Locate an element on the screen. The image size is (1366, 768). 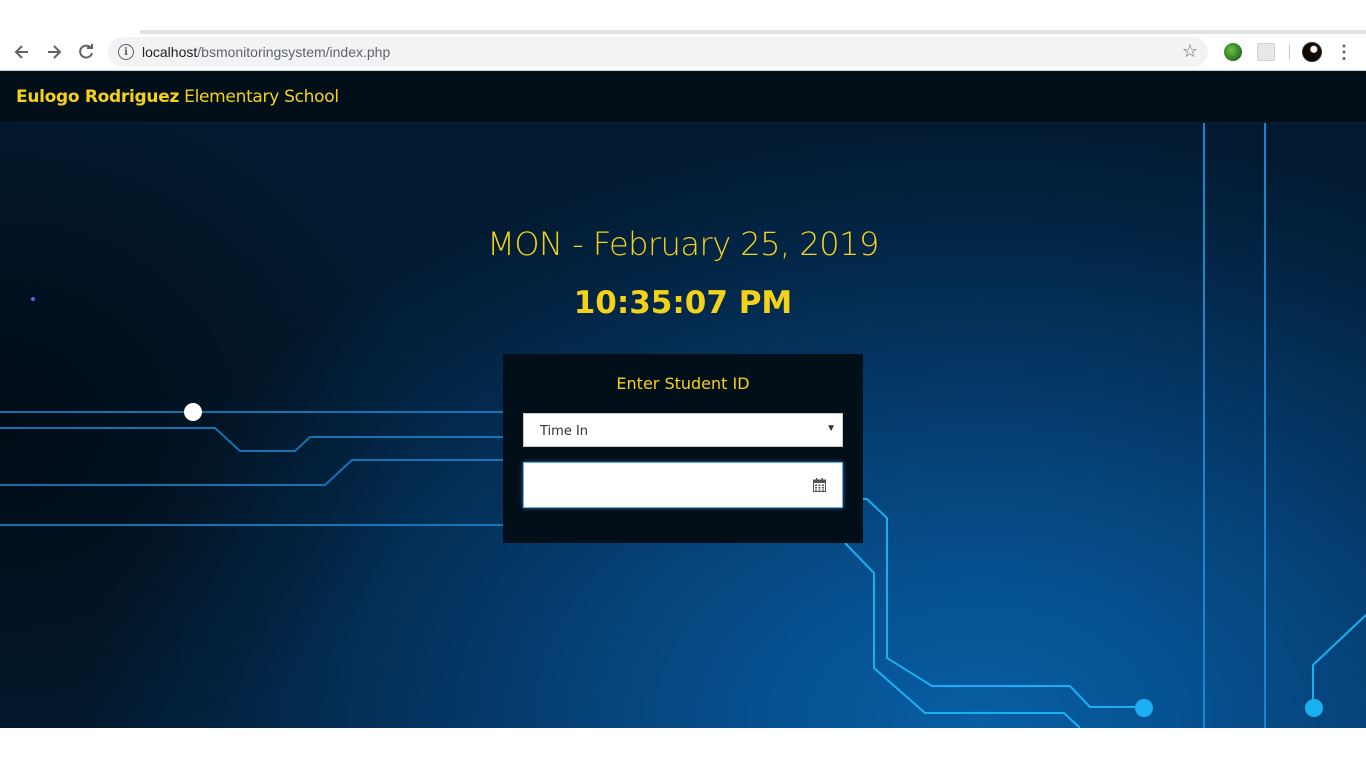
extension-icon is located at coordinates (1266, 52).